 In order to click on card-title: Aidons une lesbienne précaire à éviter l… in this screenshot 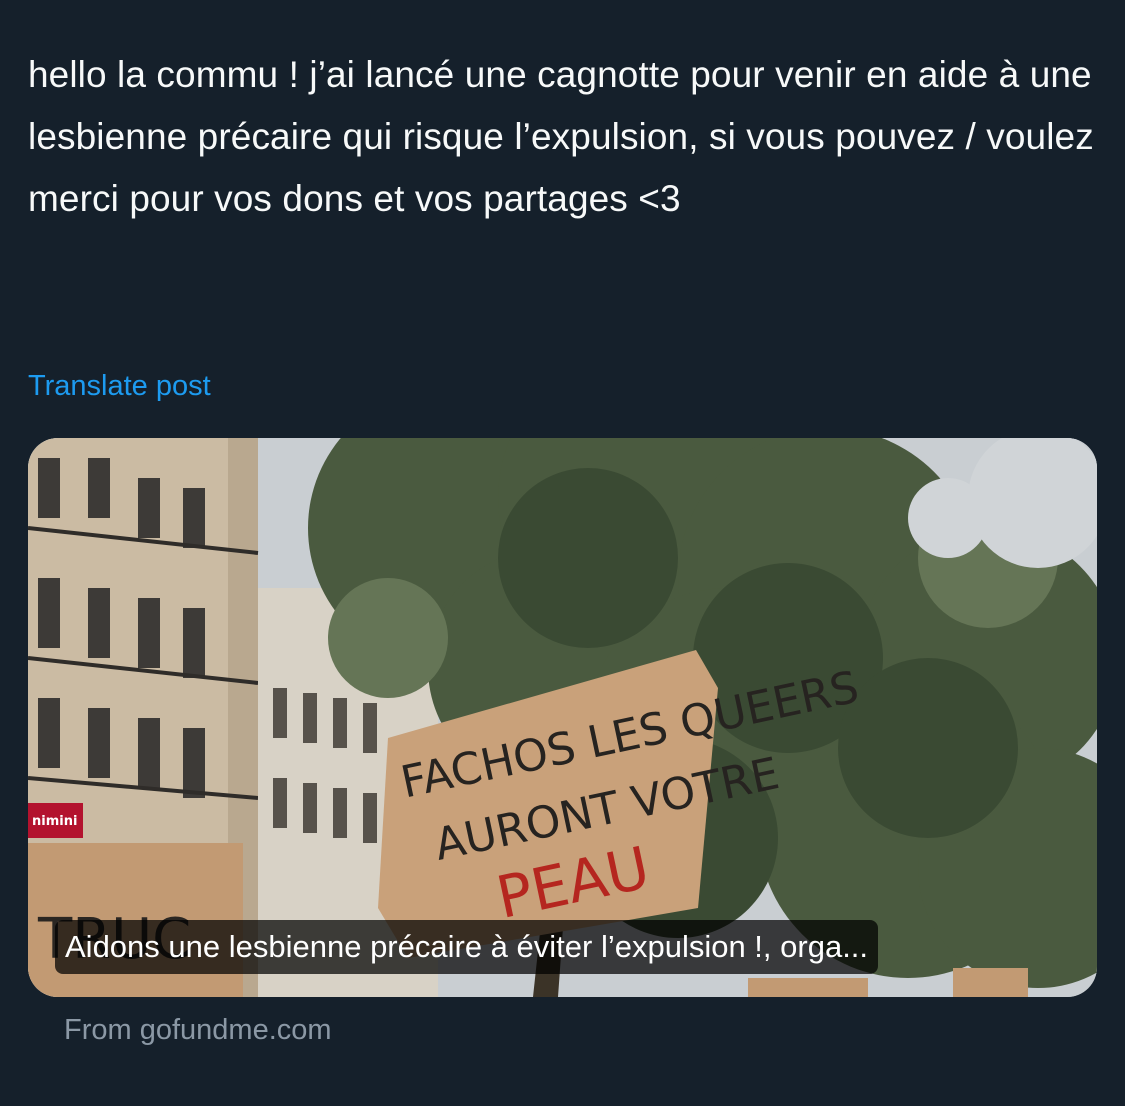, I will do `click(467, 947)`.